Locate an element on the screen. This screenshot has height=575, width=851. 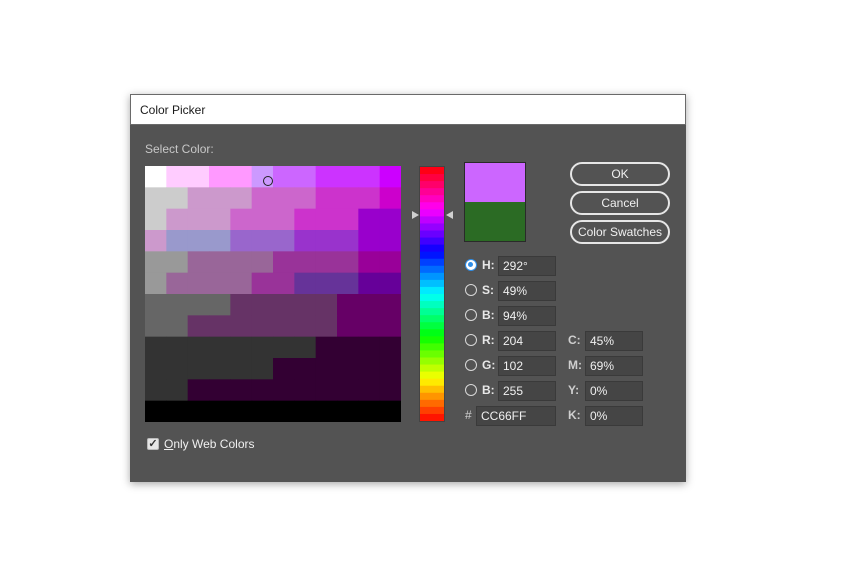
green-radio is located at coordinates (471, 365).